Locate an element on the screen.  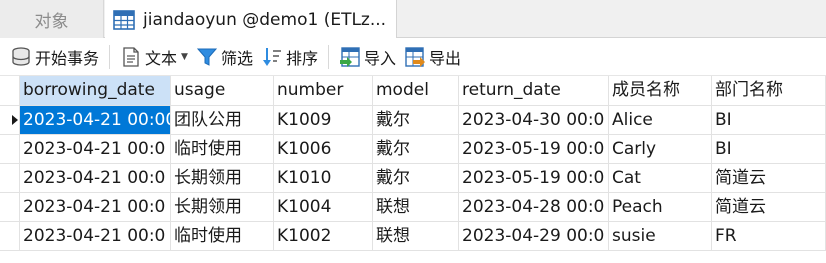
column-header-model: model is located at coordinates (416, 90).